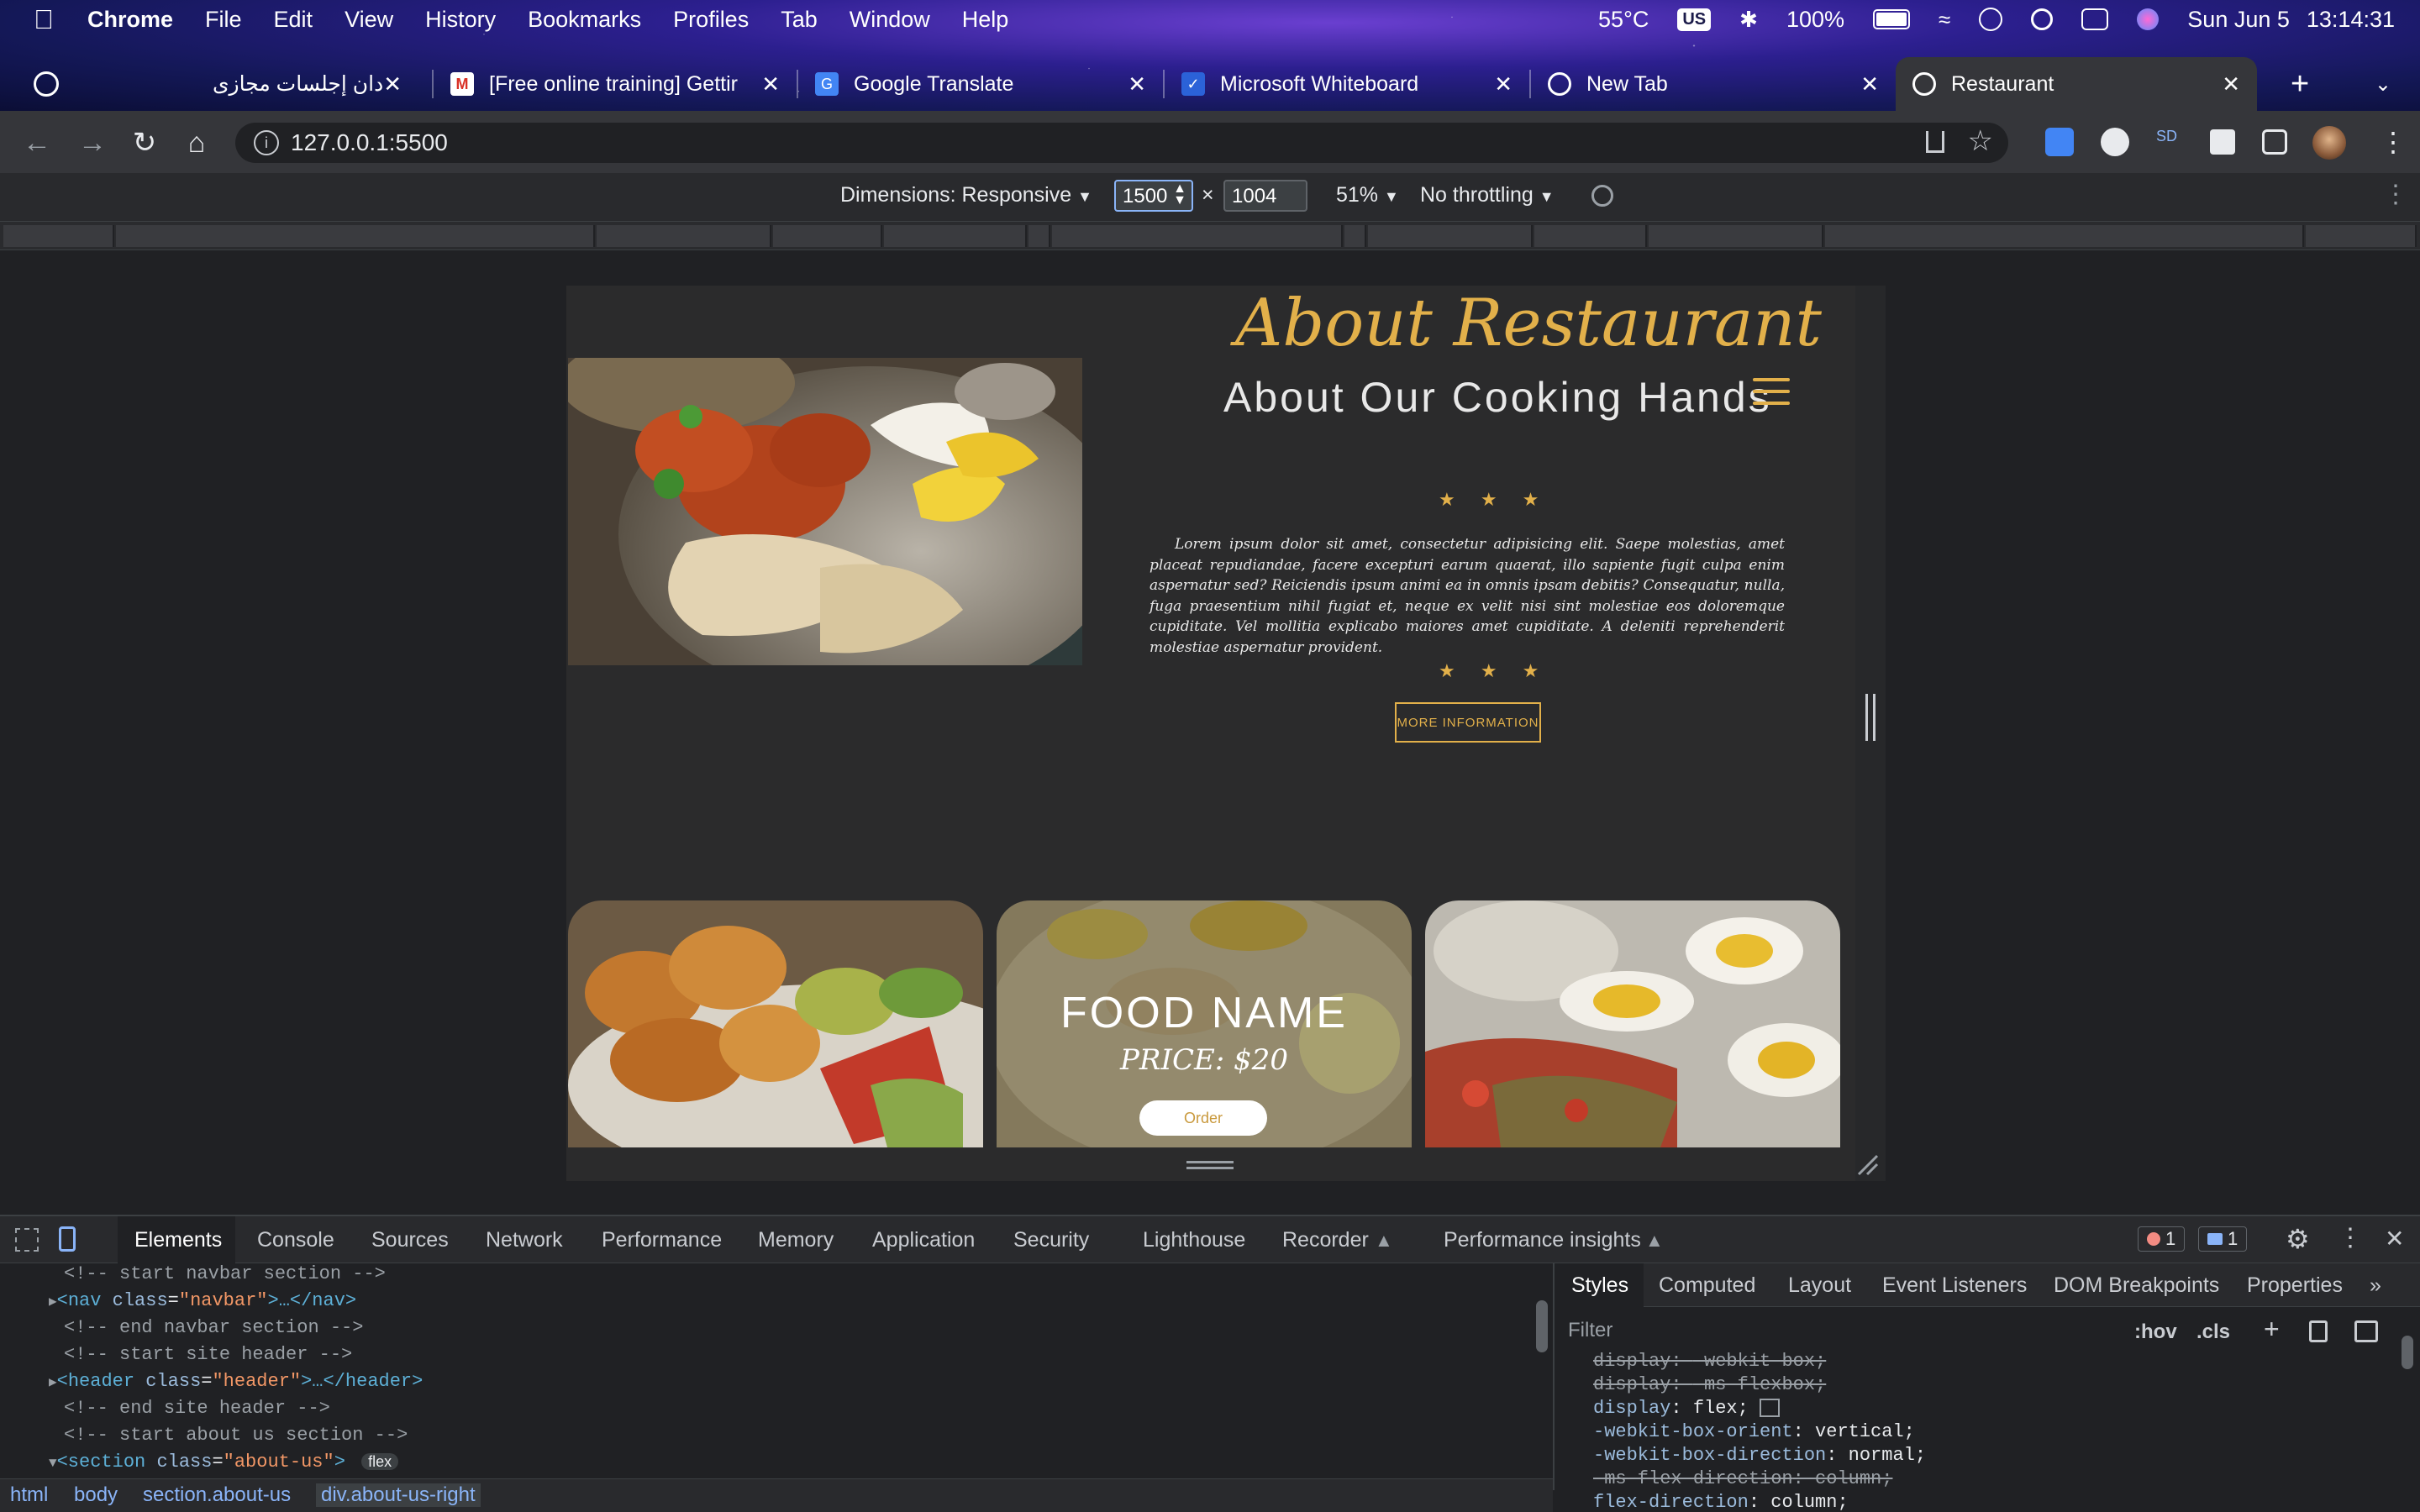 This screenshot has width=2420, height=1512. I want to click on menubar-time: 13:14:31, so click(2351, 20).